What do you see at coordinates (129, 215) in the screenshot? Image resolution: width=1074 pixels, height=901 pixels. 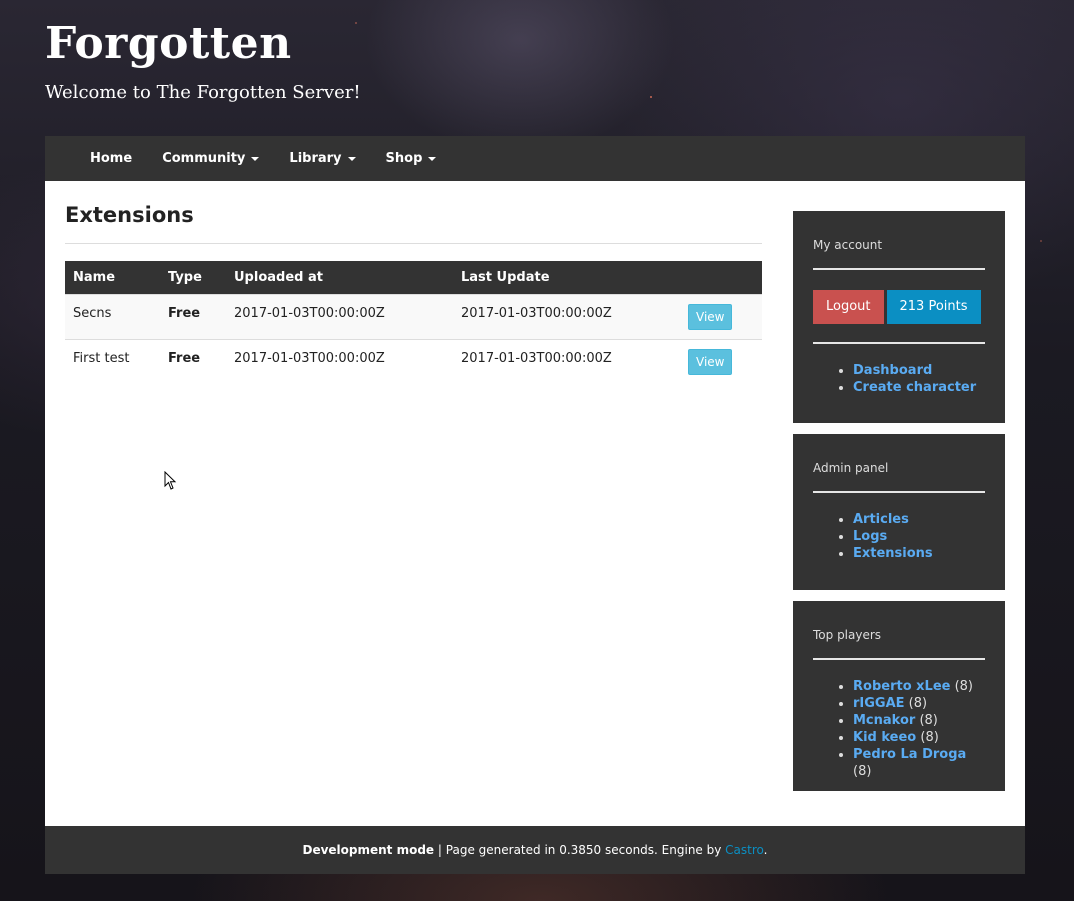 I see `page-title: Extensions` at bounding box center [129, 215].